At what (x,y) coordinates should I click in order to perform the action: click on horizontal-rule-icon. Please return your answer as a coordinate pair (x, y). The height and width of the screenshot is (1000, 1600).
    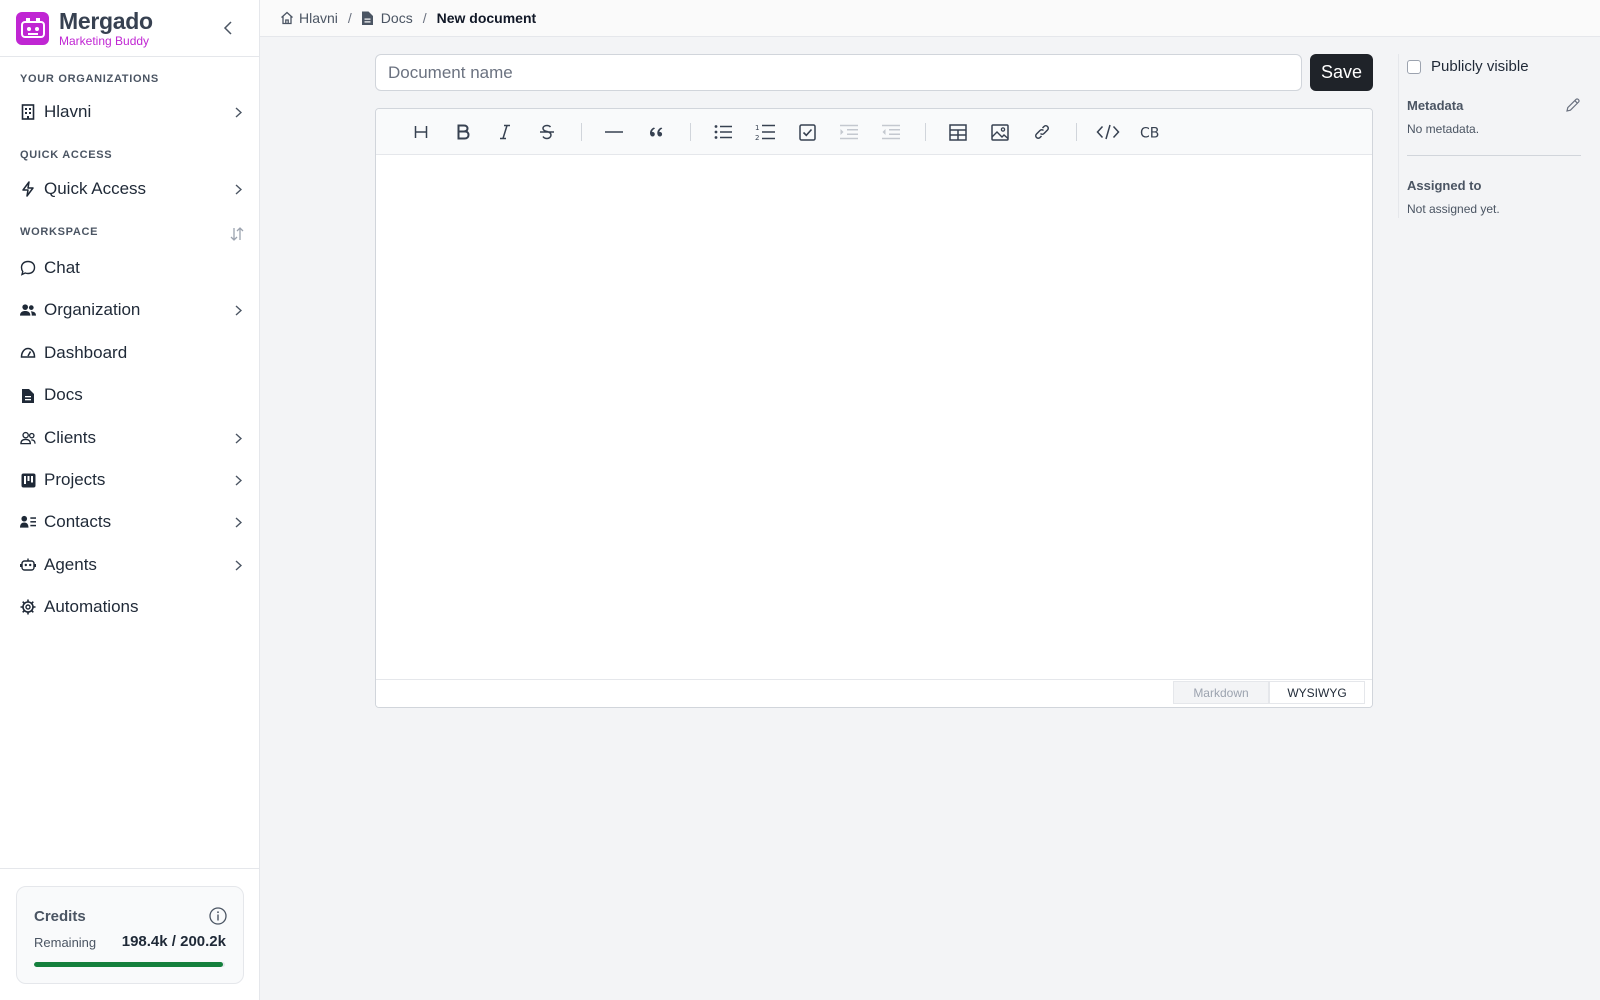
    Looking at the image, I should click on (614, 132).